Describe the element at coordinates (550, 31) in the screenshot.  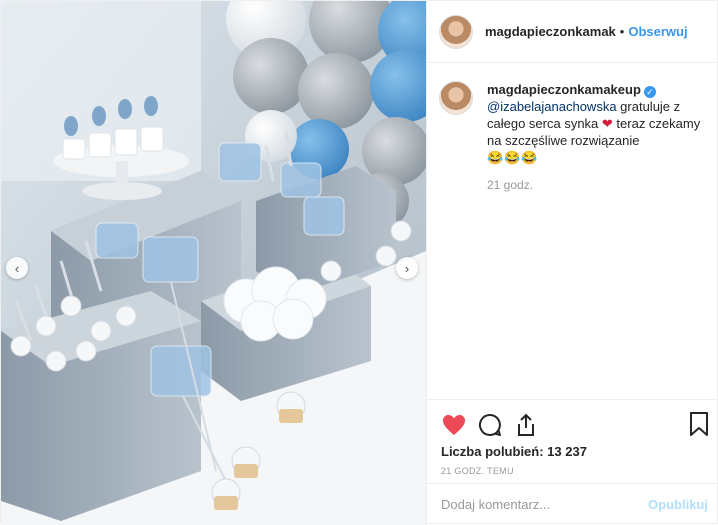
I see `header-username: magdapieczonkamak` at that location.